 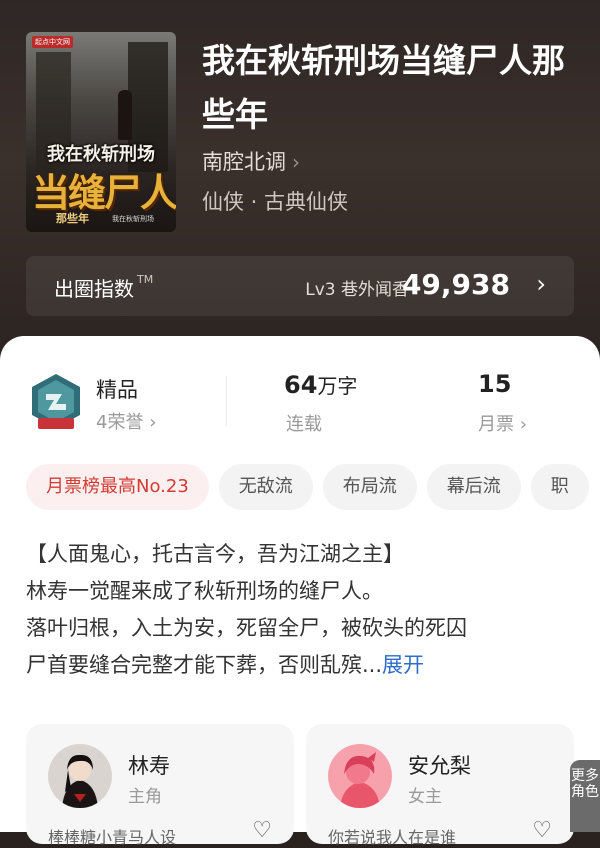 I want to click on popularity-index-label: 出圈指数 TM, so click(x=103, y=287).